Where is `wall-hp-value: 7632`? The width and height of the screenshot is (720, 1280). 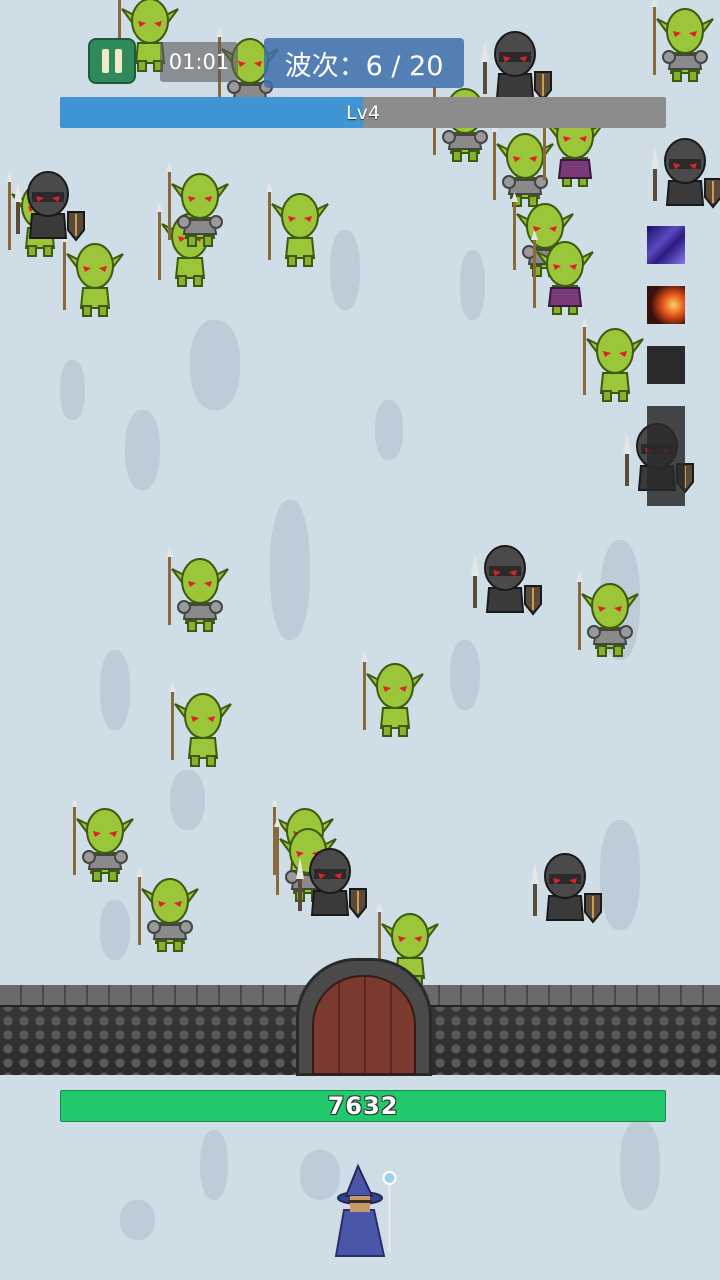
wall-hp-value: 7632 is located at coordinates (363, 1106).